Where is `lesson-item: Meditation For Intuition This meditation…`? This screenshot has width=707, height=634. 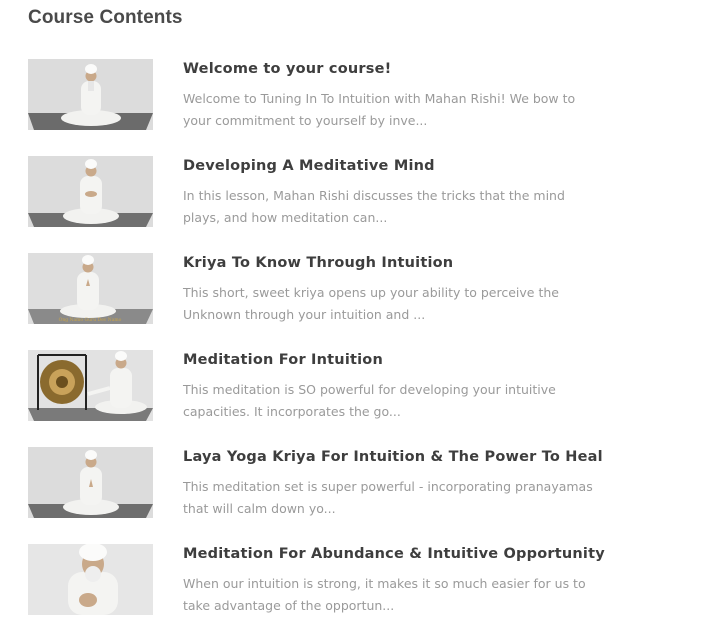 lesson-item: Meditation For Intuition This meditation… is located at coordinates (318, 386).